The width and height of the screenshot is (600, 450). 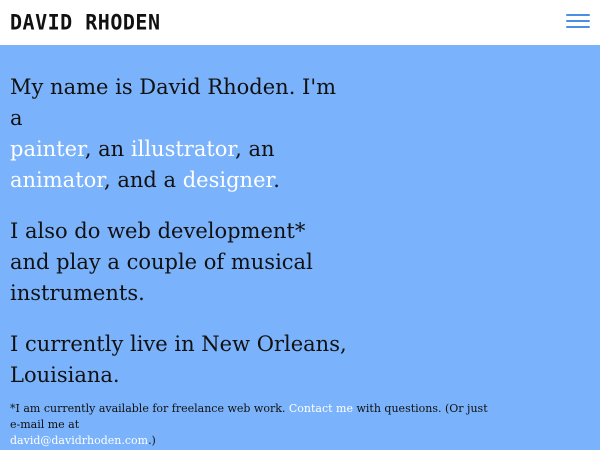 What do you see at coordinates (152, 440) in the screenshot?
I see `footnote-end: .)` at bounding box center [152, 440].